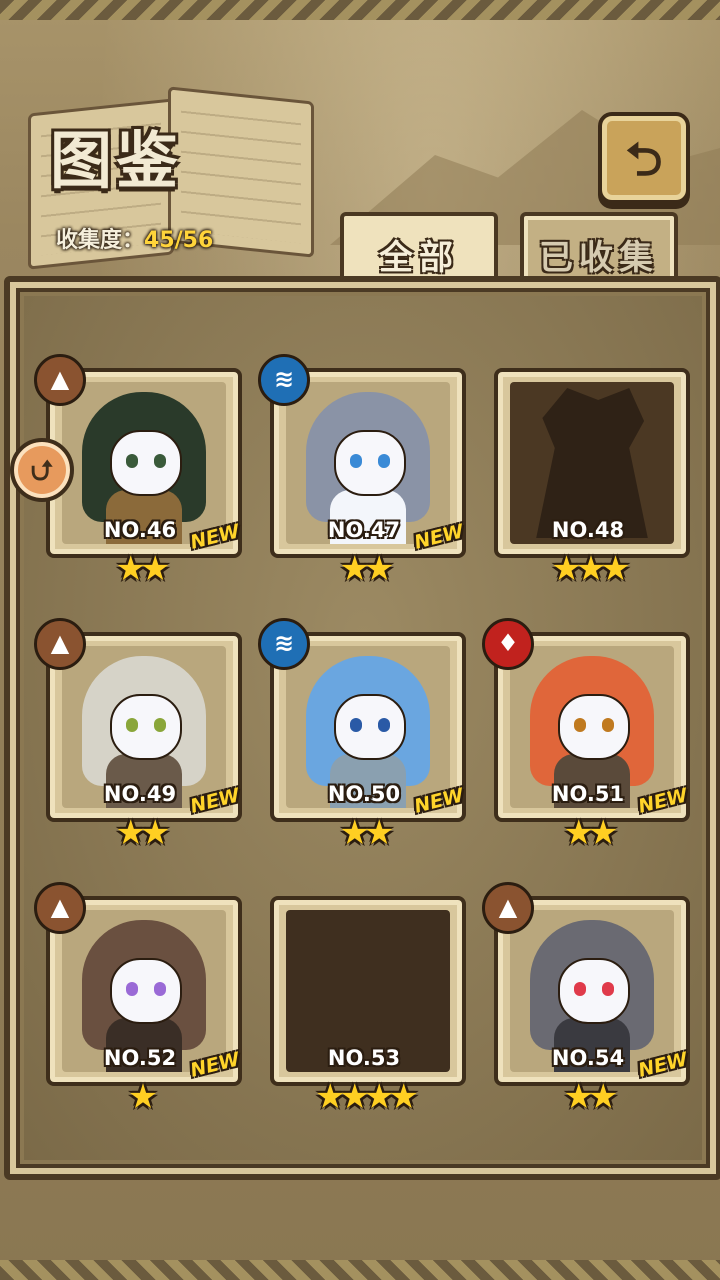 This screenshot has width=720, height=1280. Describe the element at coordinates (419, 258) in the screenshot. I see `tab-all-label: 全部` at that location.